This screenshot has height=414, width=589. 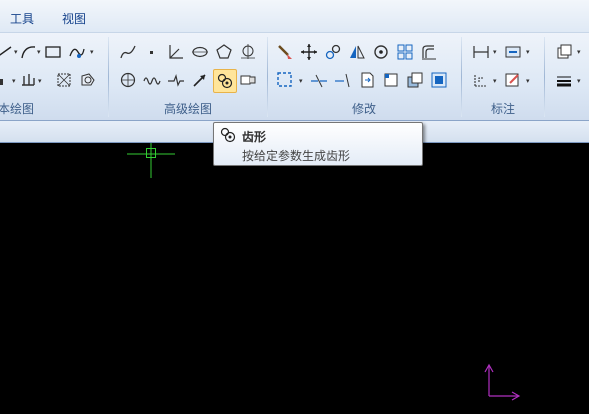 I want to click on dot-tool-icon, so click(x=152, y=52).